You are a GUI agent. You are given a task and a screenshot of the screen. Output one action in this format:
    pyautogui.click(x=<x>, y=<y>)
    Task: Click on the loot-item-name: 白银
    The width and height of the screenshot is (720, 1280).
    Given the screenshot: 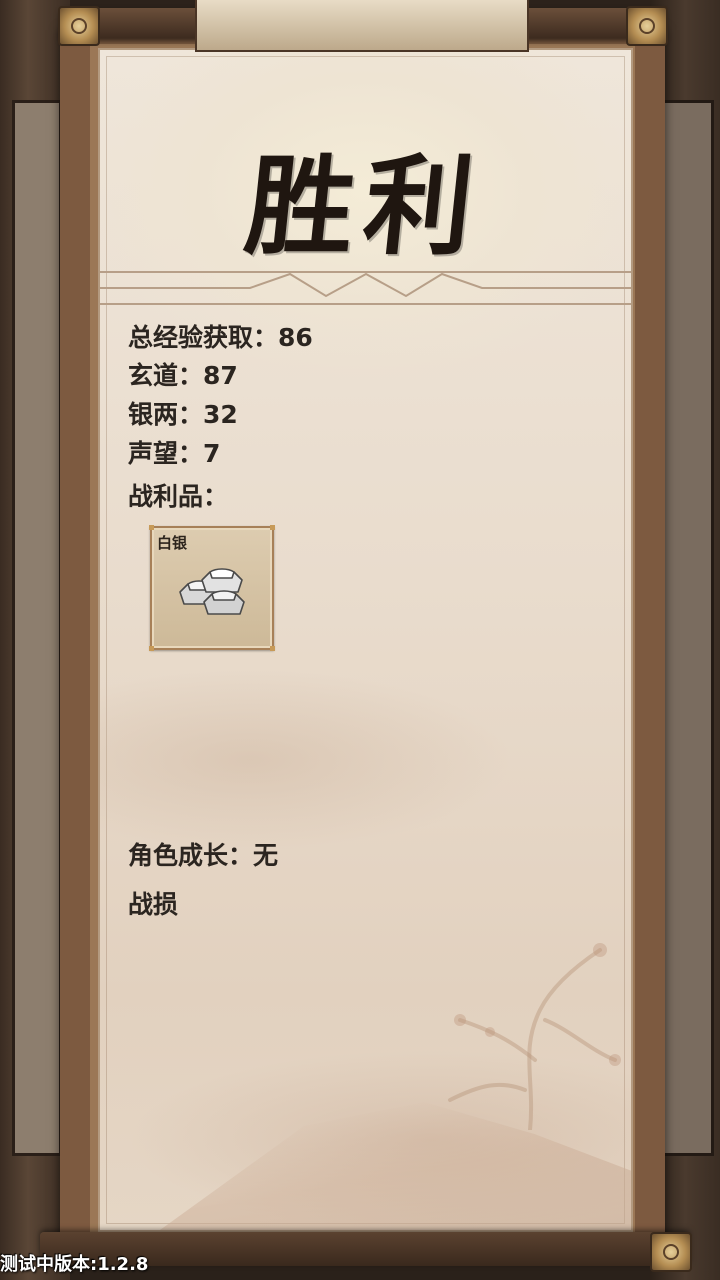 What is the action you would take?
    pyautogui.click(x=172, y=543)
    